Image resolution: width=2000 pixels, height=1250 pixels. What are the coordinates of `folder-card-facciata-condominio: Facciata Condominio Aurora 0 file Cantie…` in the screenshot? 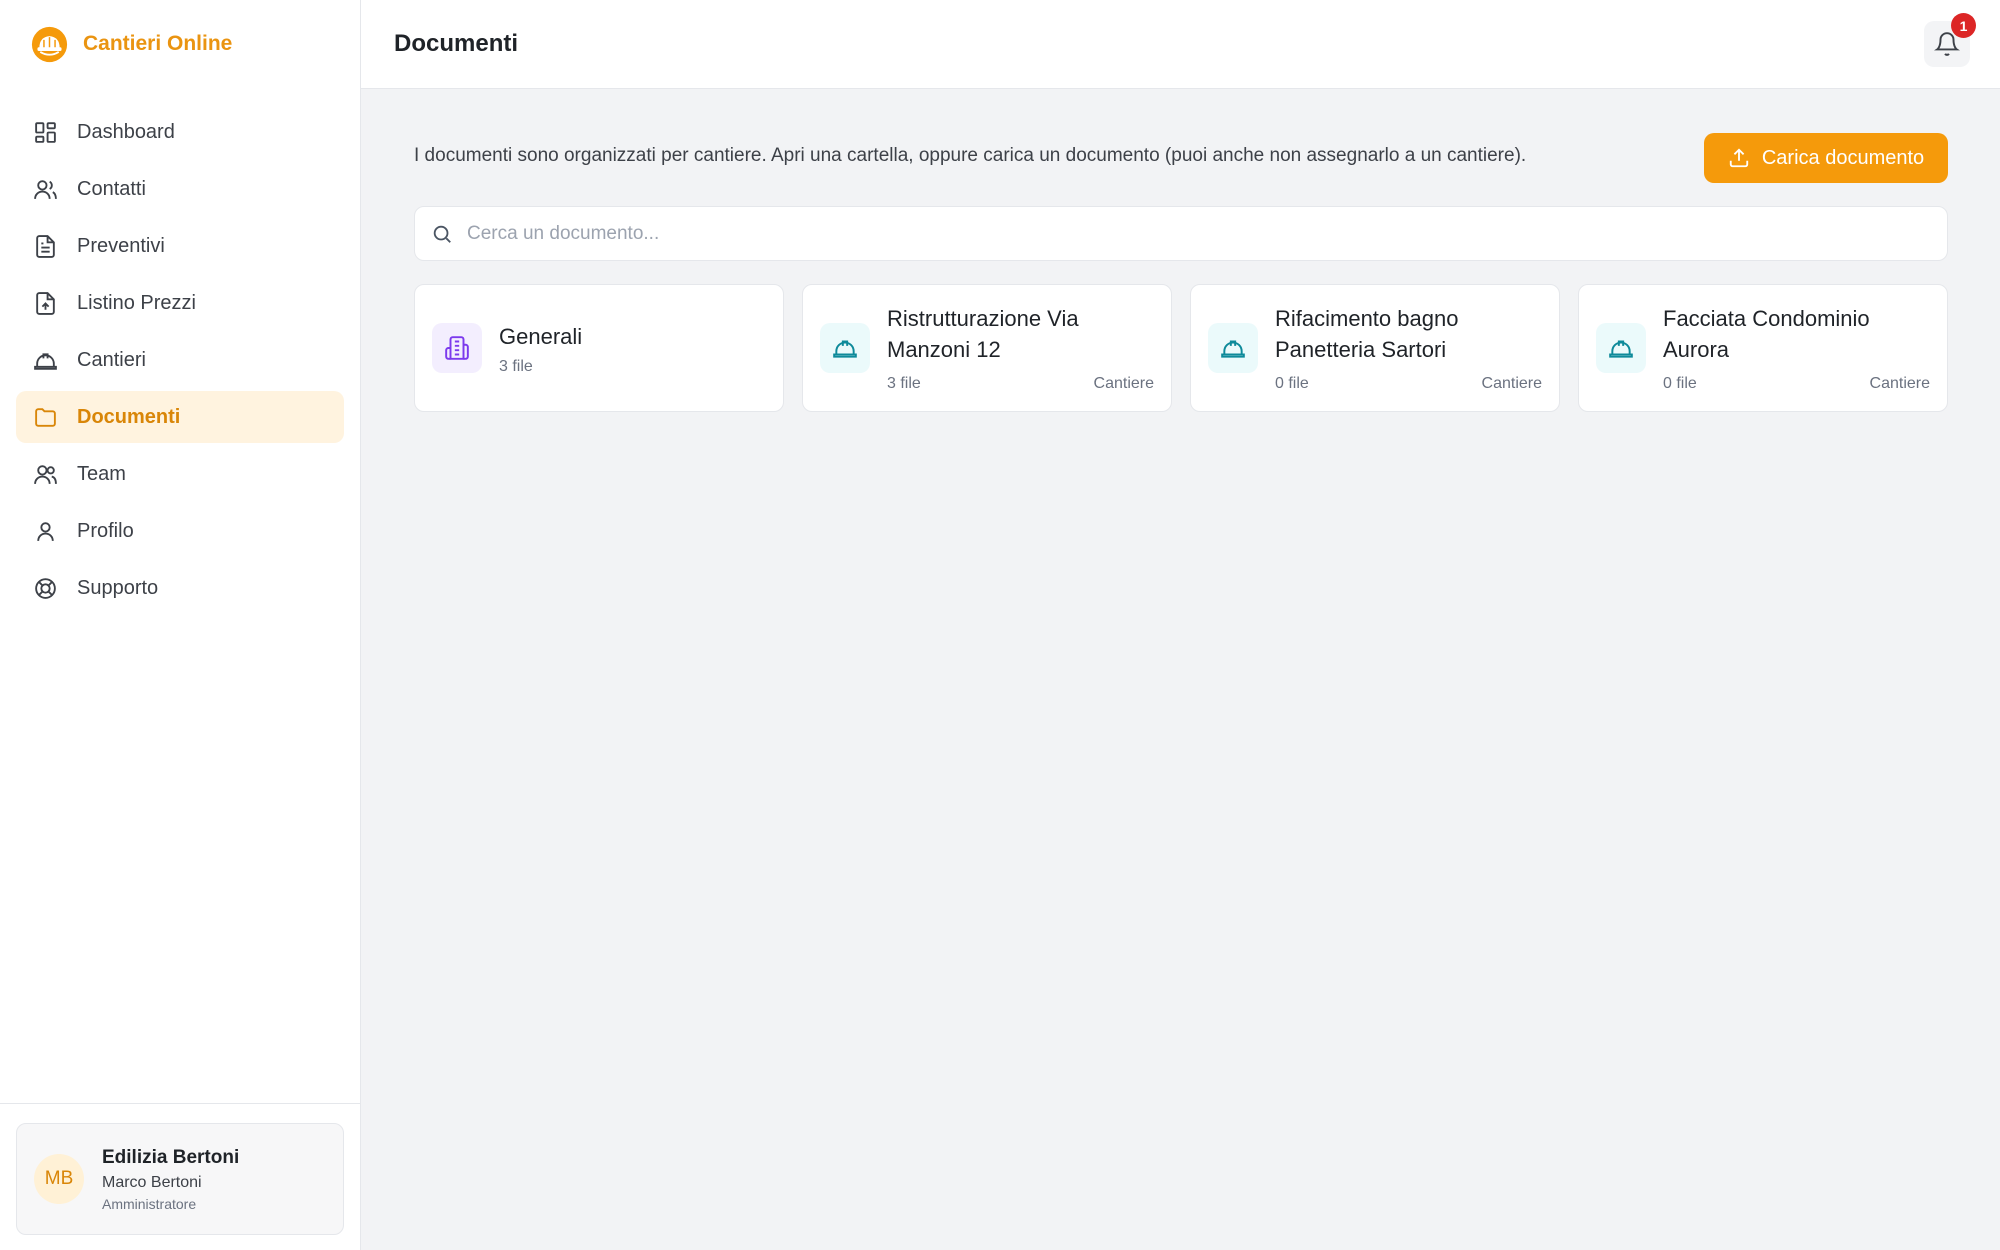 It's located at (1763, 348).